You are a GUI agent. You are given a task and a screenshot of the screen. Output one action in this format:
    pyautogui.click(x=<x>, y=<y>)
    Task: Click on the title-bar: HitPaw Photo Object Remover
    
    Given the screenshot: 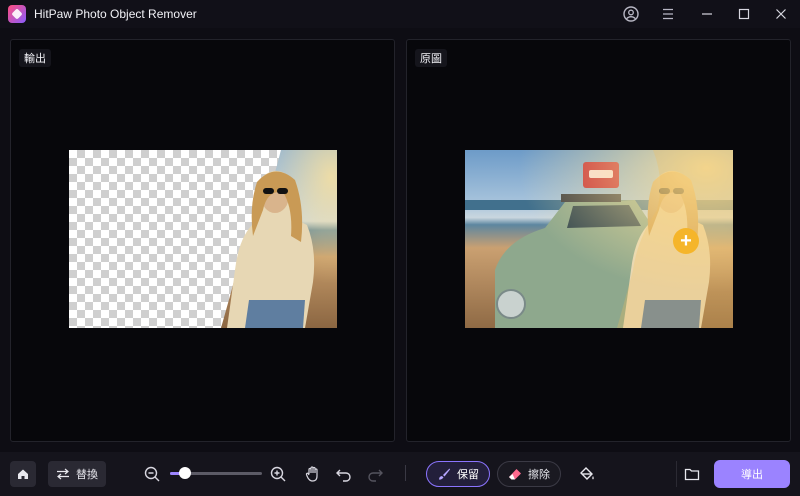 What is the action you would take?
    pyautogui.click(x=400, y=14)
    